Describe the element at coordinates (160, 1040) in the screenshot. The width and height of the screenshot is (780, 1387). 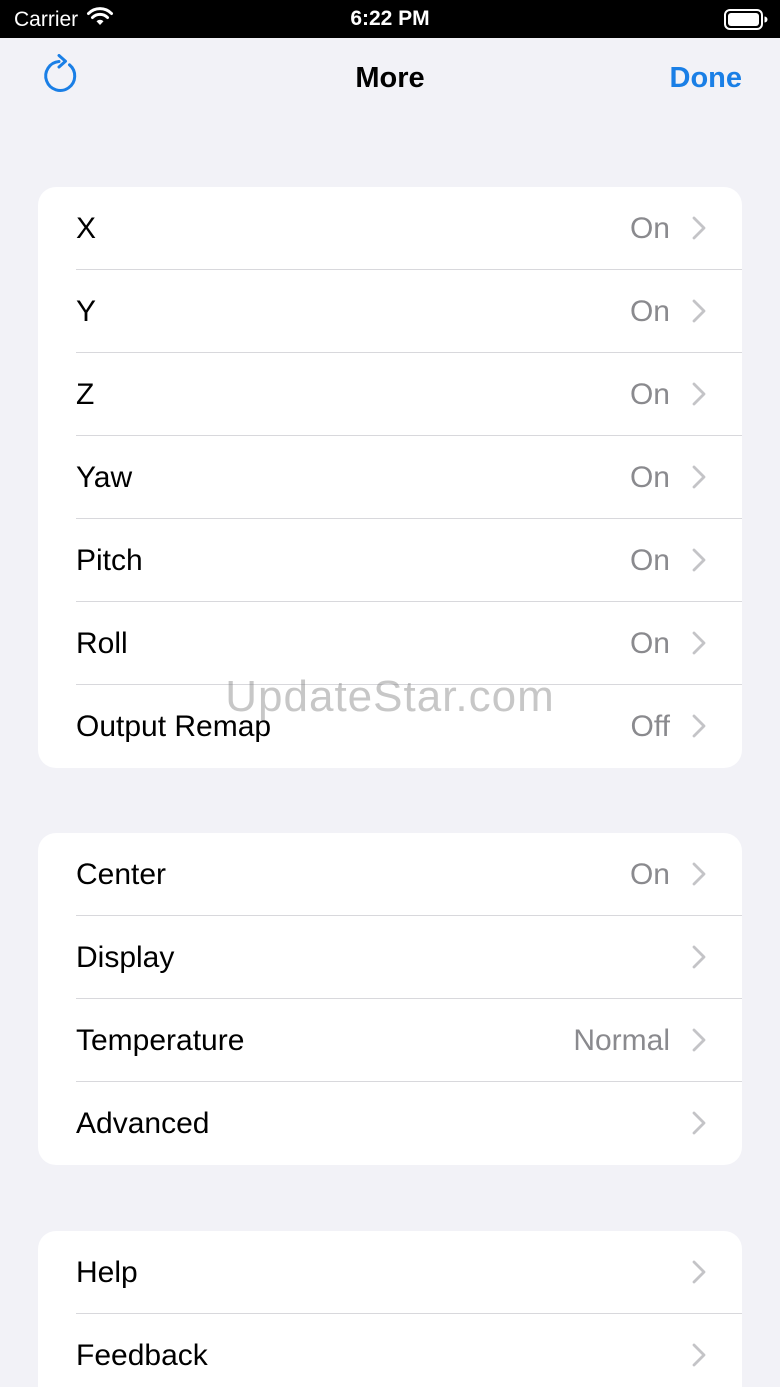
I see `row-label: Temperature` at that location.